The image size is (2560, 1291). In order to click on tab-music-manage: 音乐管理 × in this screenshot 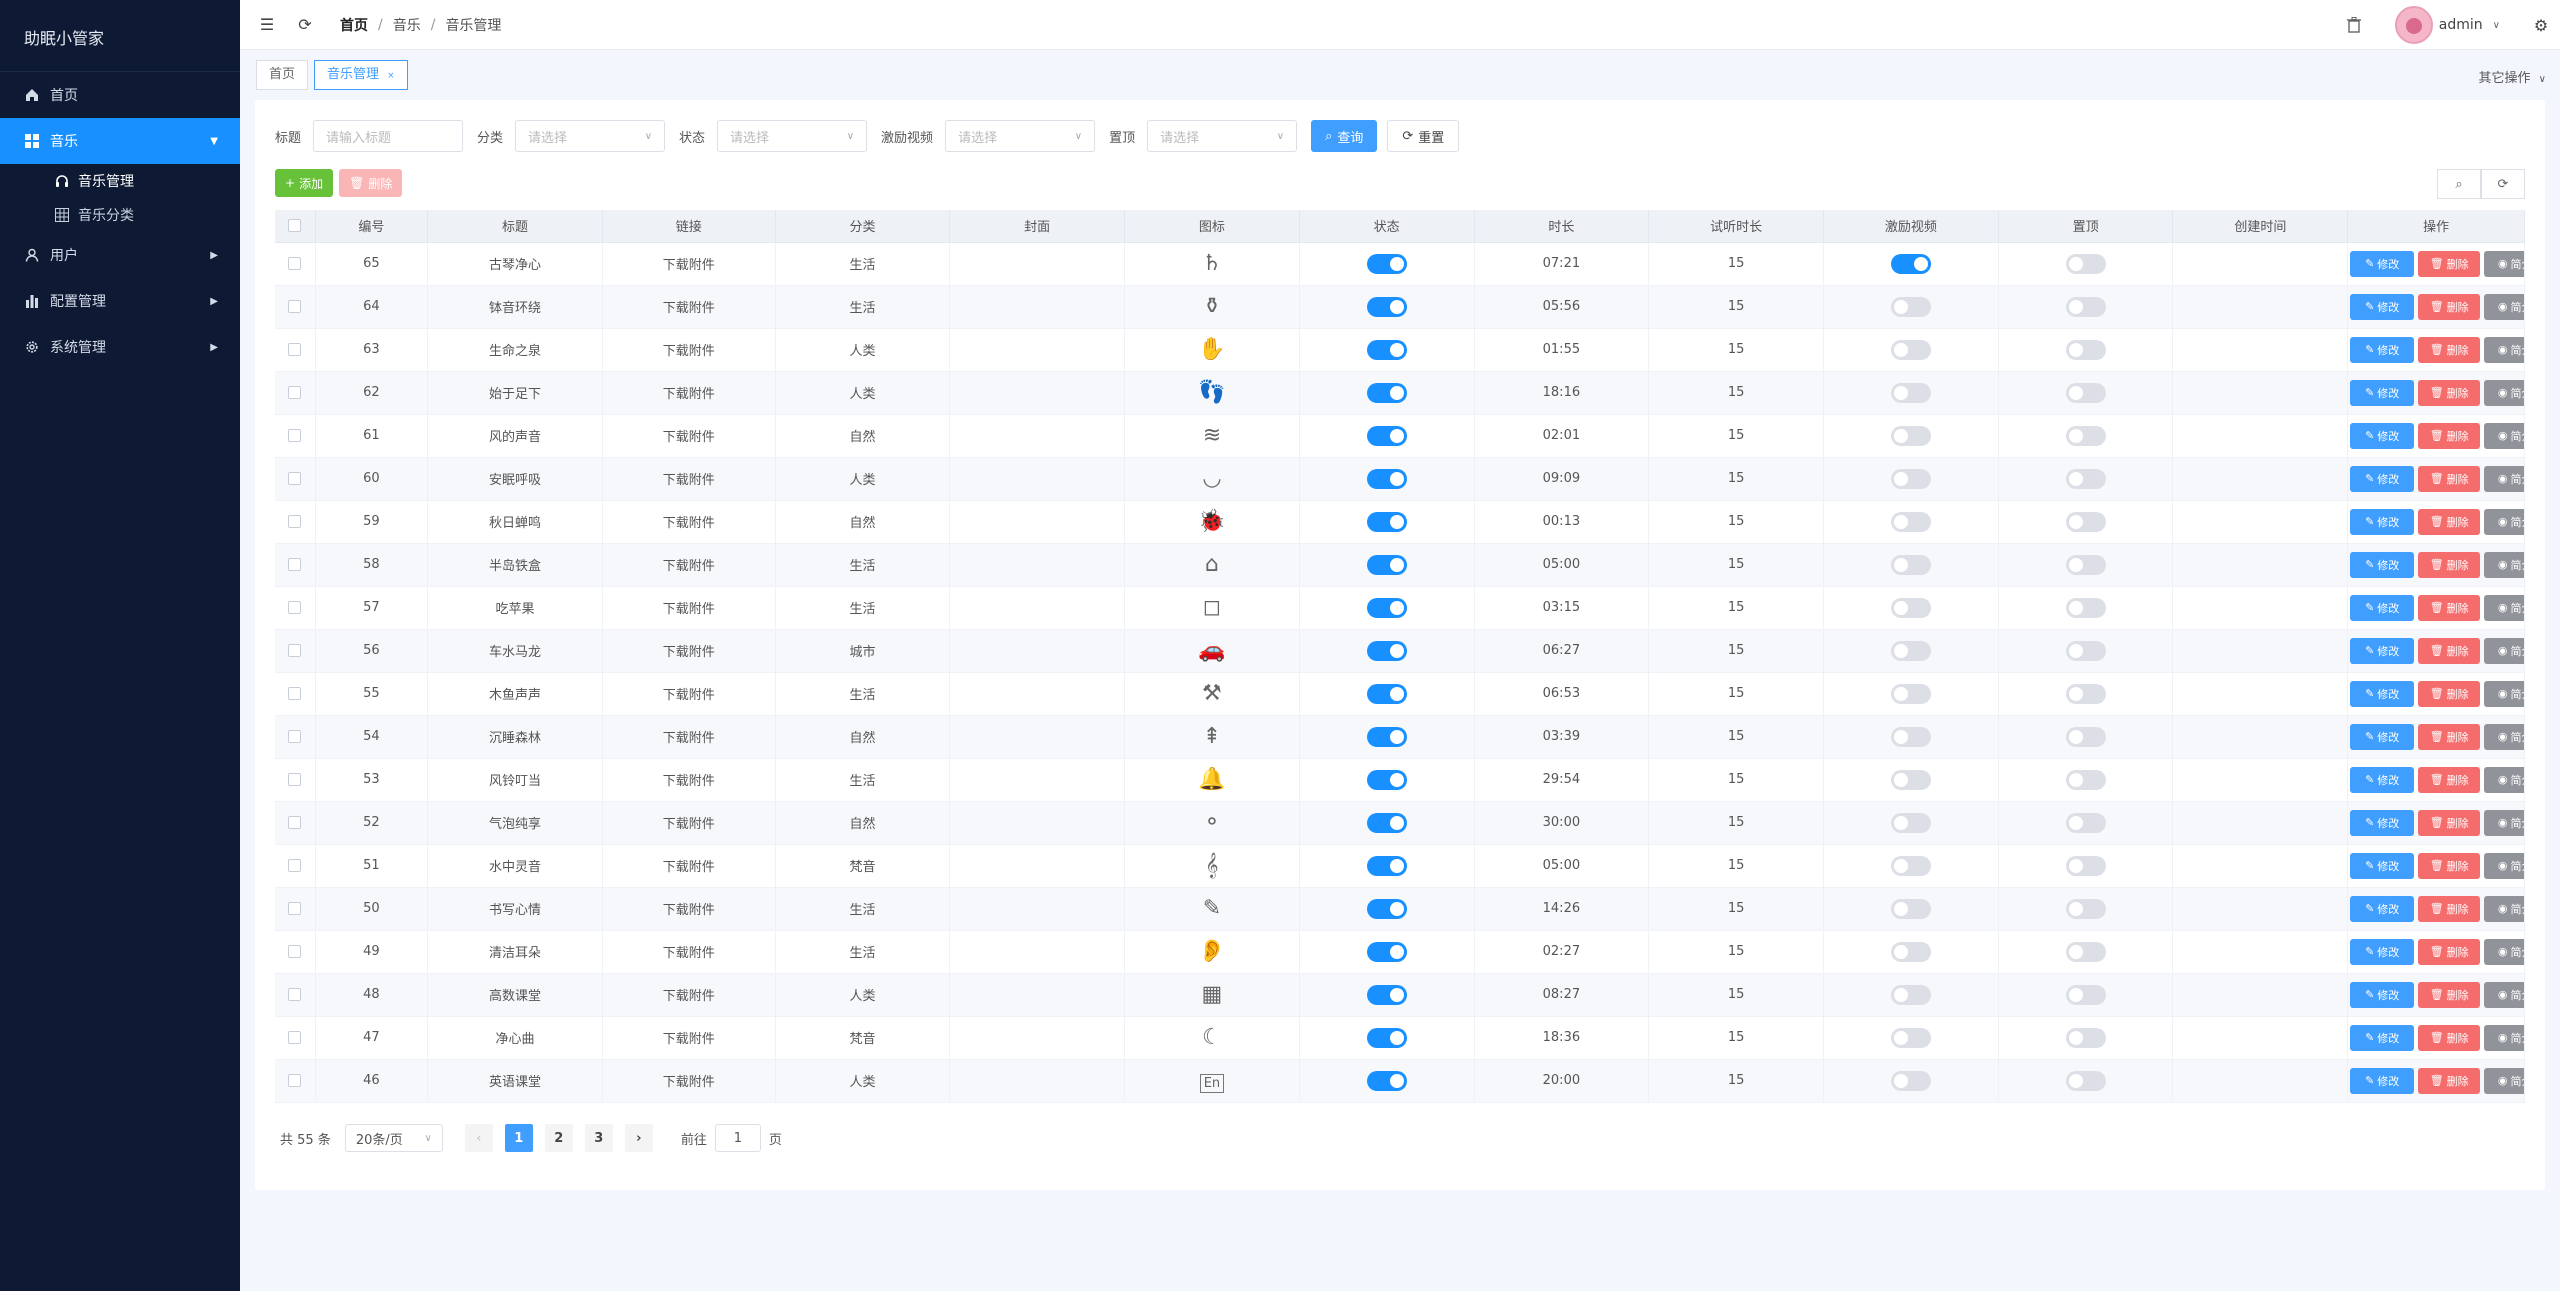, I will do `click(361, 75)`.